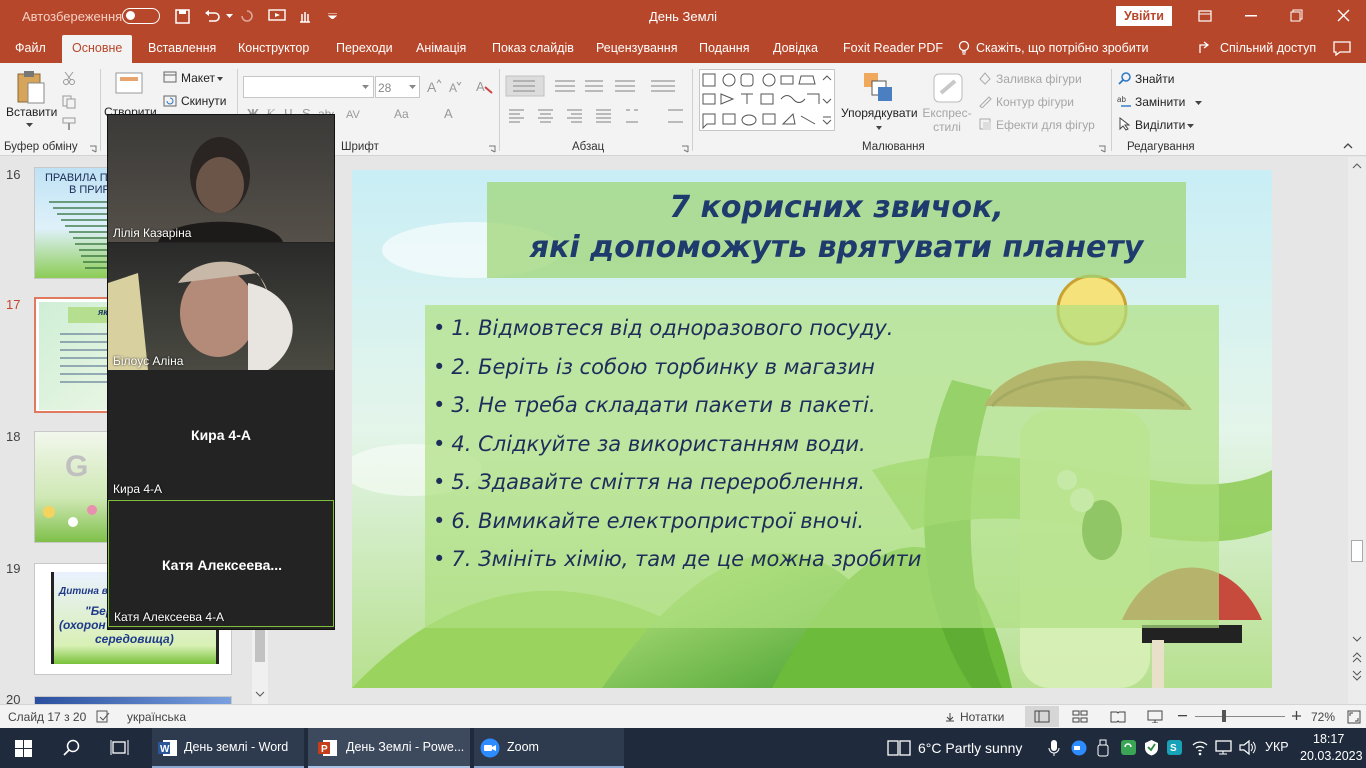 This screenshot has width=1366, height=768. What do you see at coordinates (985, 124) in the screenshot?
I see `shape-effects-icon` at bounding box center [985, 124].